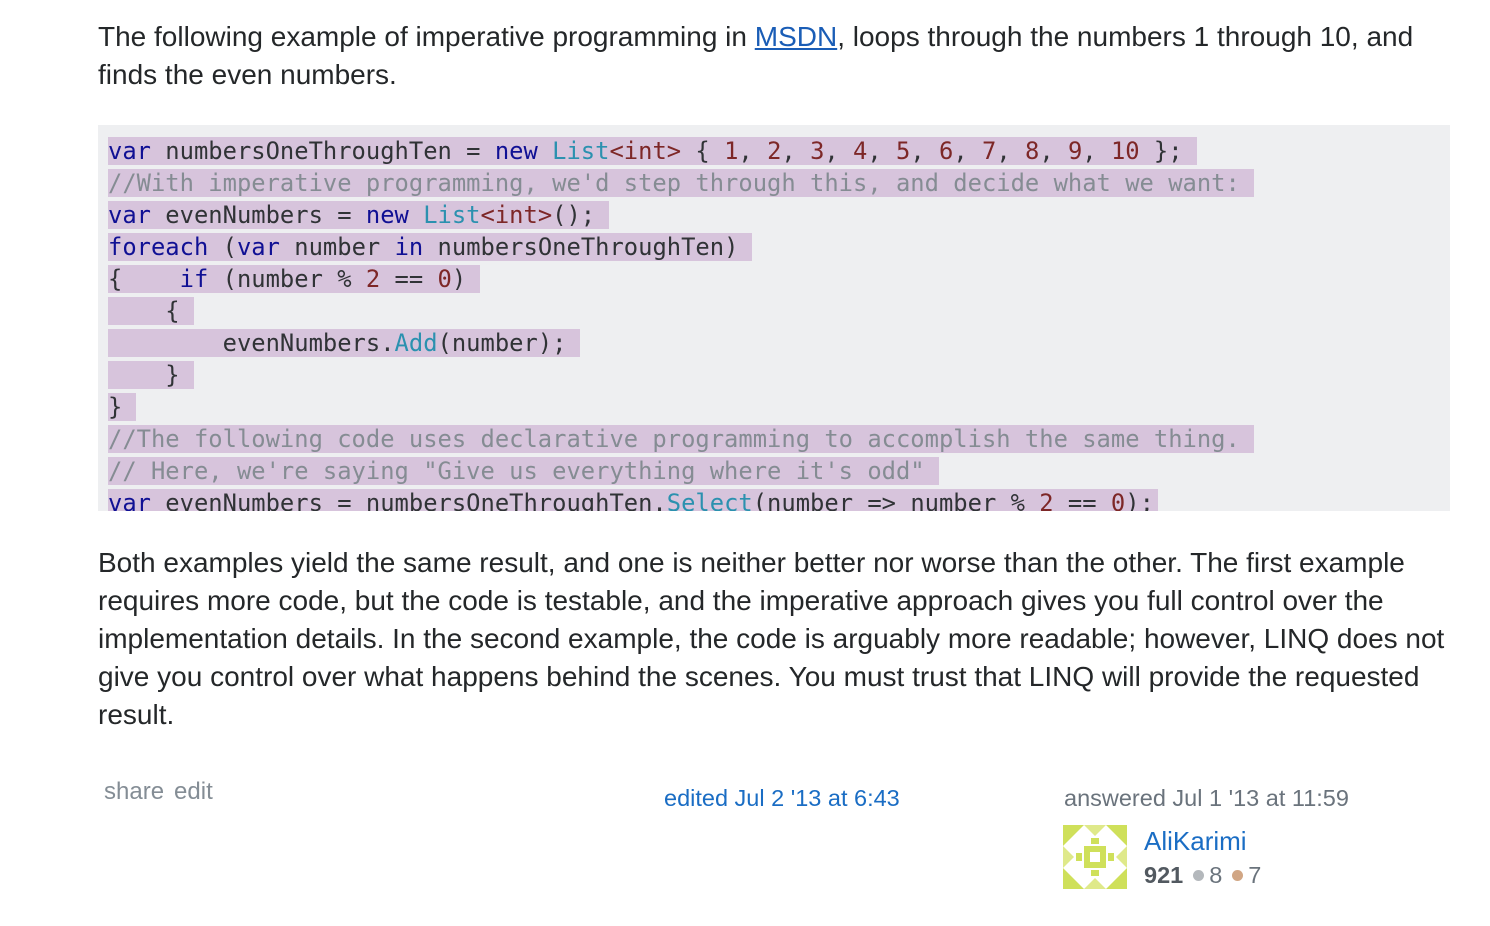 The width and height of the screenshot is (1490, 926). I want to click on code-line: { if (number % 2 == 0), so click(774, 279).